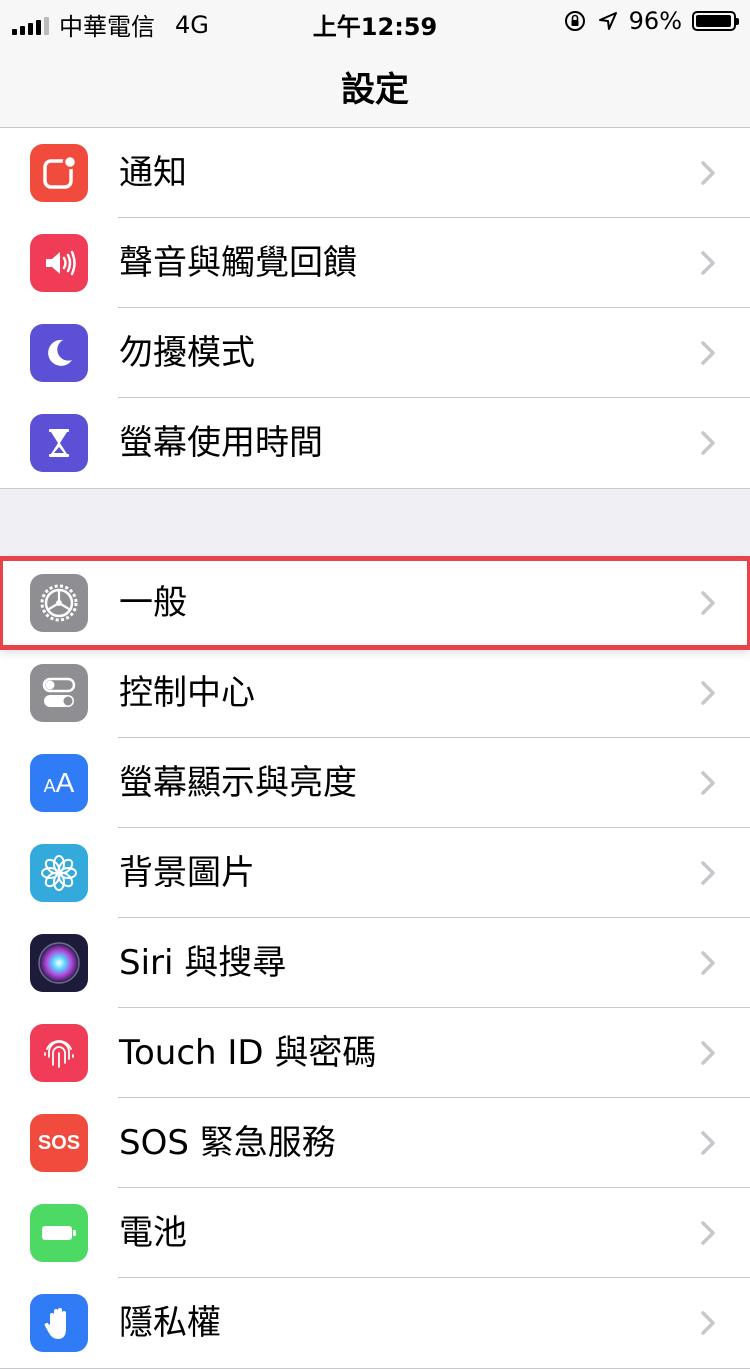  What do you see at coordinates (375, 693) in the screenshot?
I see `settings-row-control-center: 控制中心` at bounding box center [375, 693].